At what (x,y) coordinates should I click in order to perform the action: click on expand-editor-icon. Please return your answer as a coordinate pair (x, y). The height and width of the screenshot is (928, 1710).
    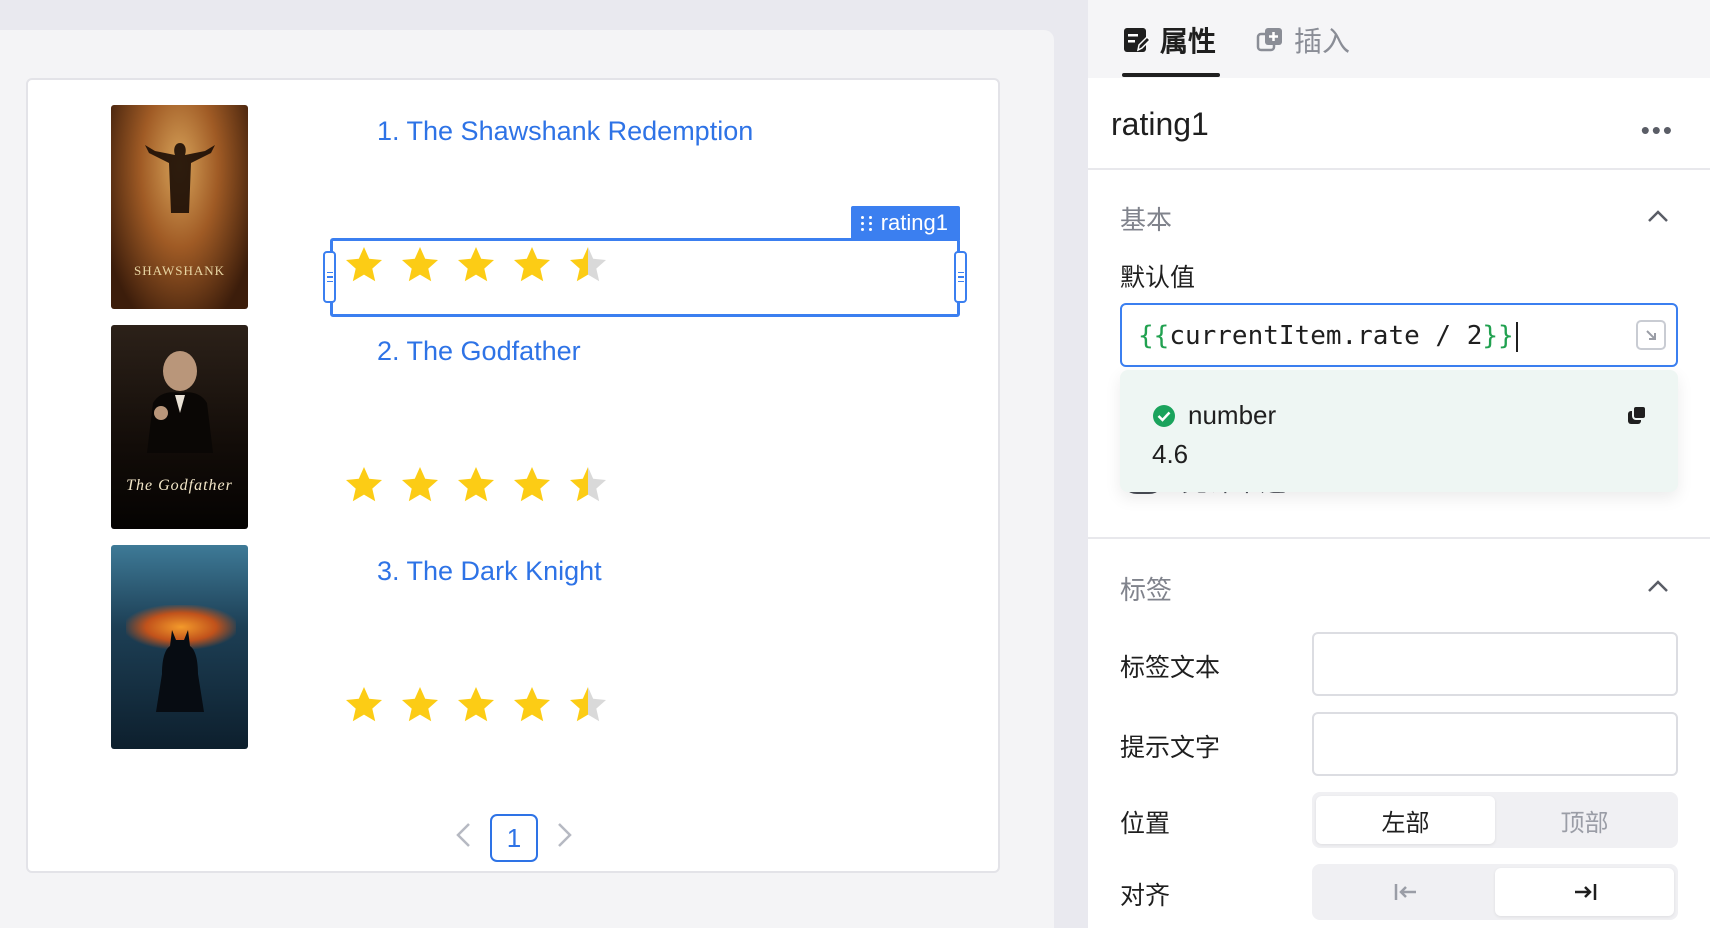
    Looking at the image, I should click on (1651, 335).